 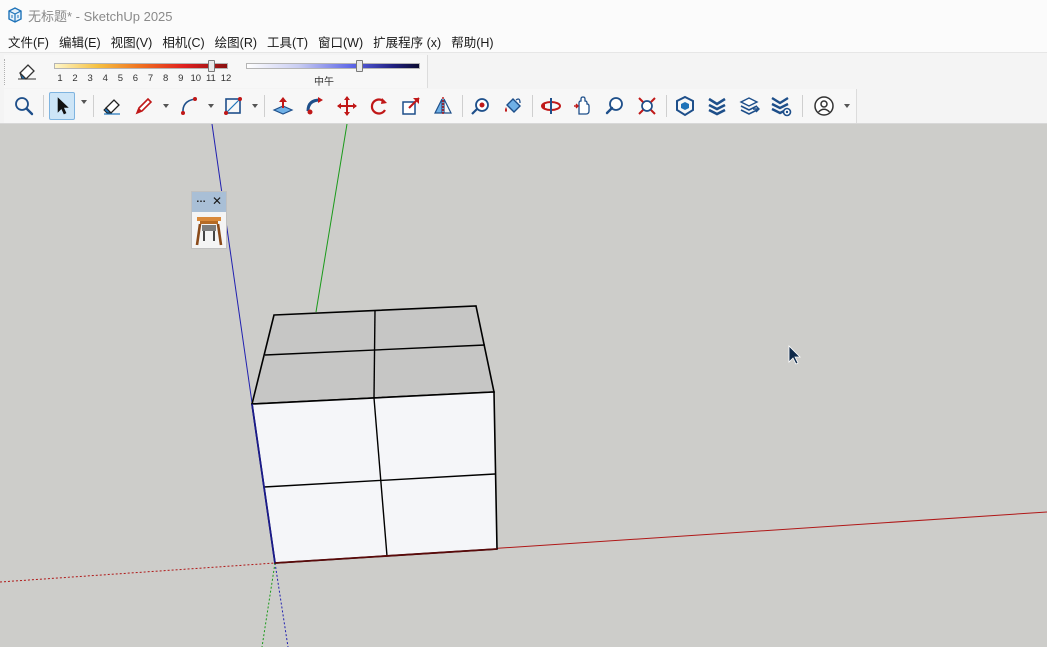 I want to click on account-button, so click(x=824, y=106).